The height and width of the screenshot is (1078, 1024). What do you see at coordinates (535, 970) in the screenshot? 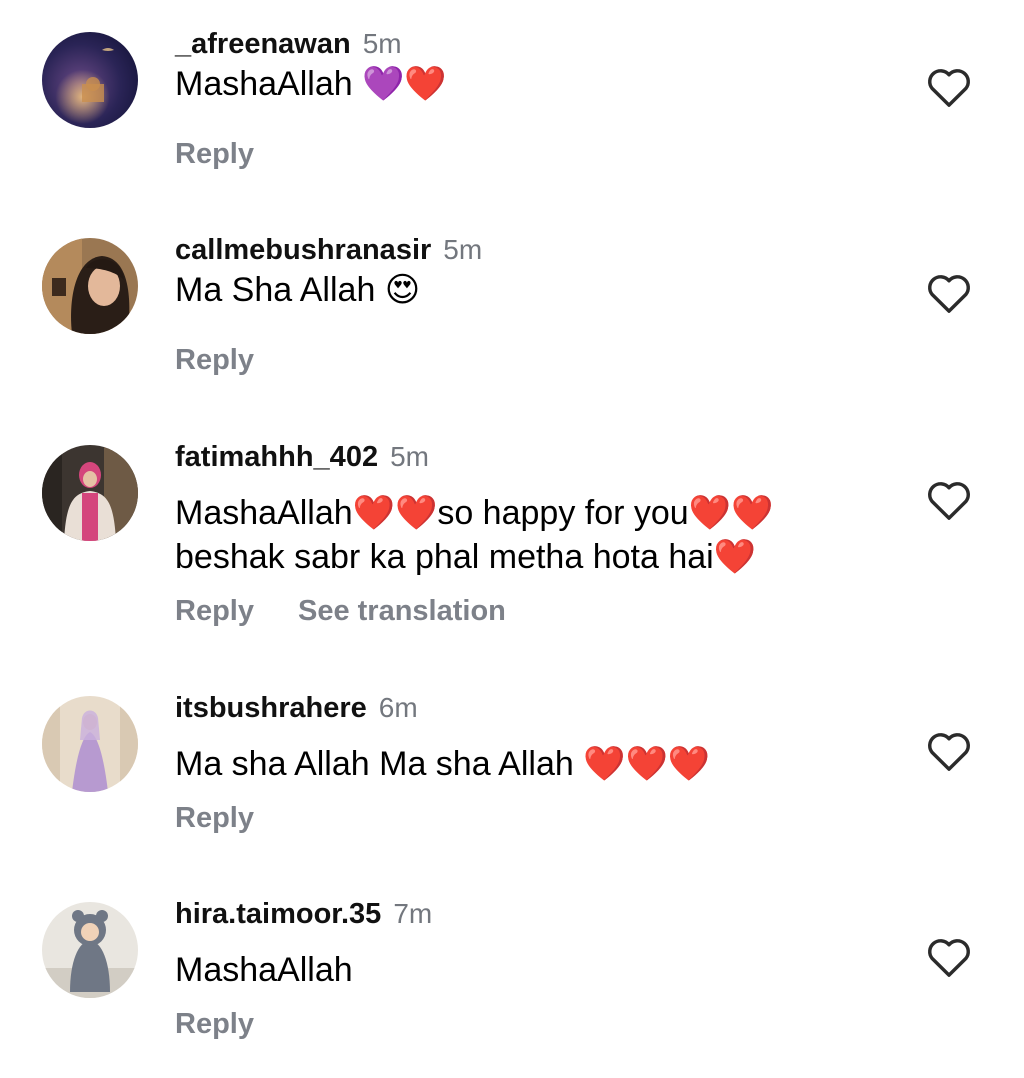
I see `comment-text: MashaAllah` at bounding box center [535, 970].